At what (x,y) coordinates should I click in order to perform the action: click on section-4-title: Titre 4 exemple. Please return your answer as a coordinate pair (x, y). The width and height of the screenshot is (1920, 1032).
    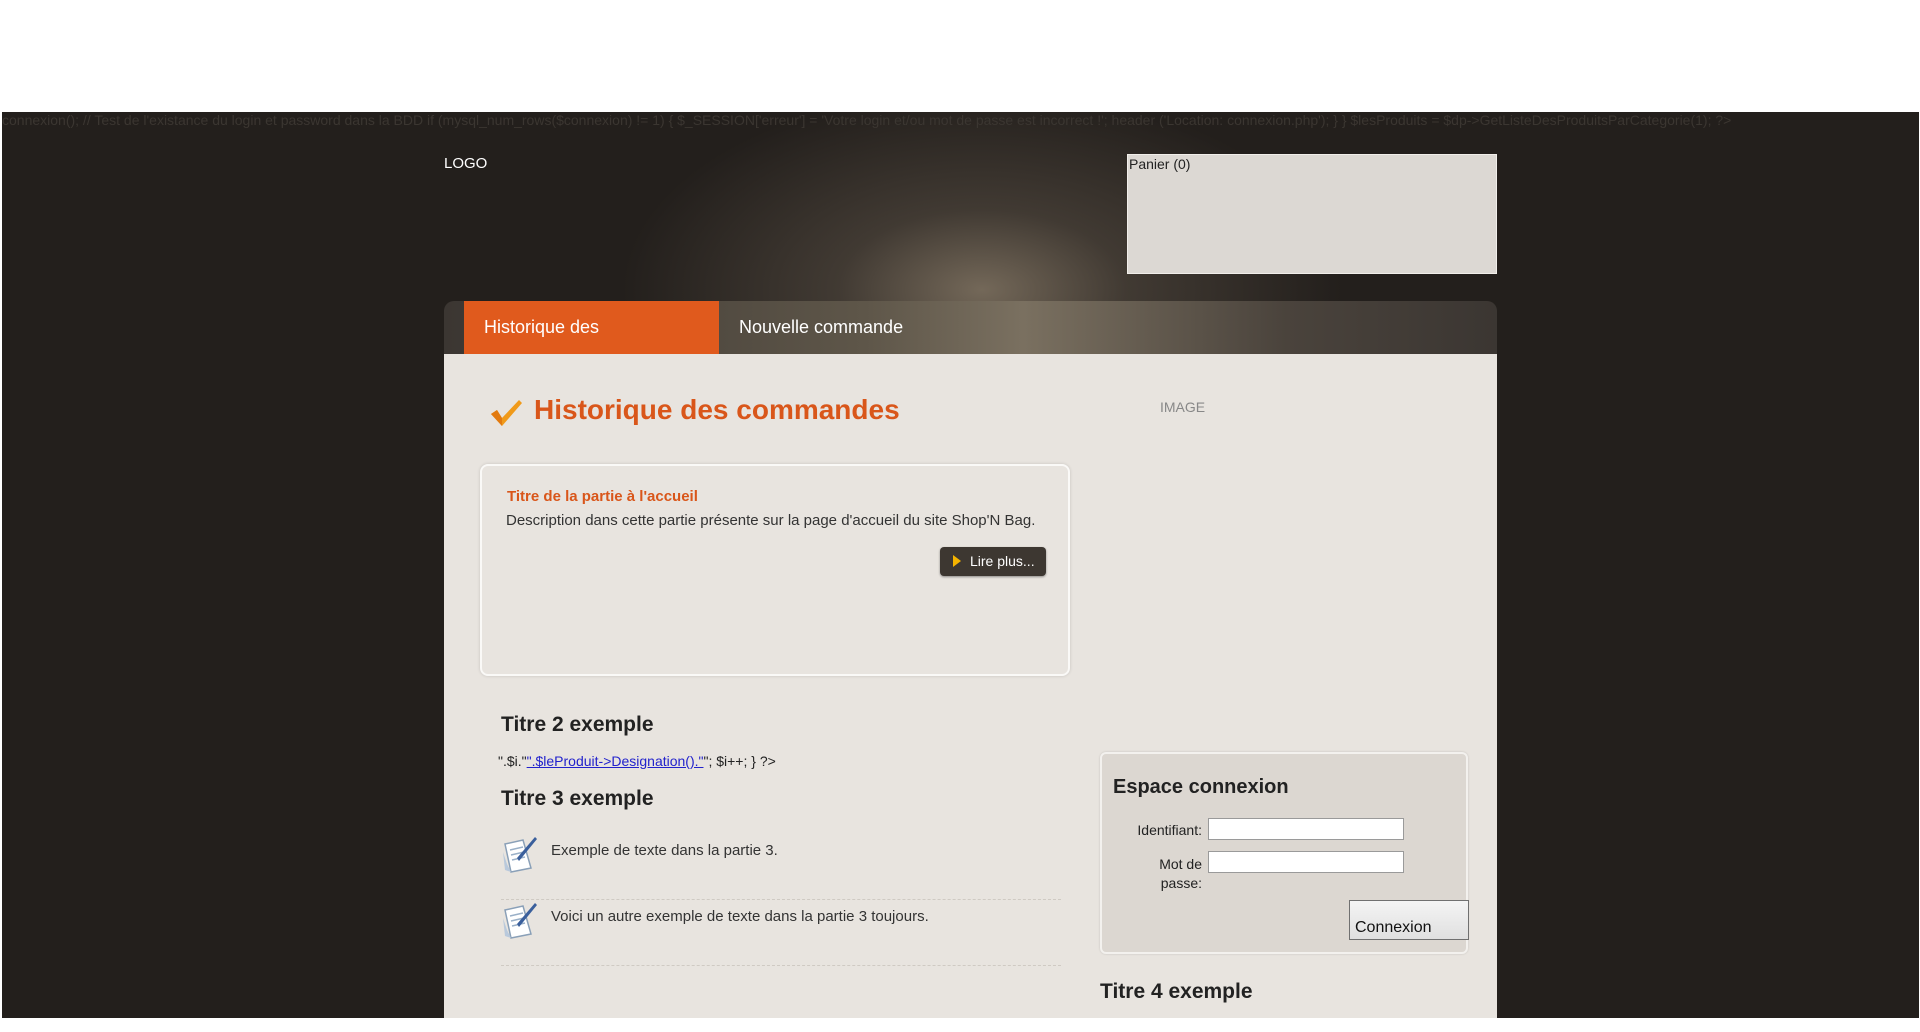
    Looking at the image, I should click on (1176, 991).